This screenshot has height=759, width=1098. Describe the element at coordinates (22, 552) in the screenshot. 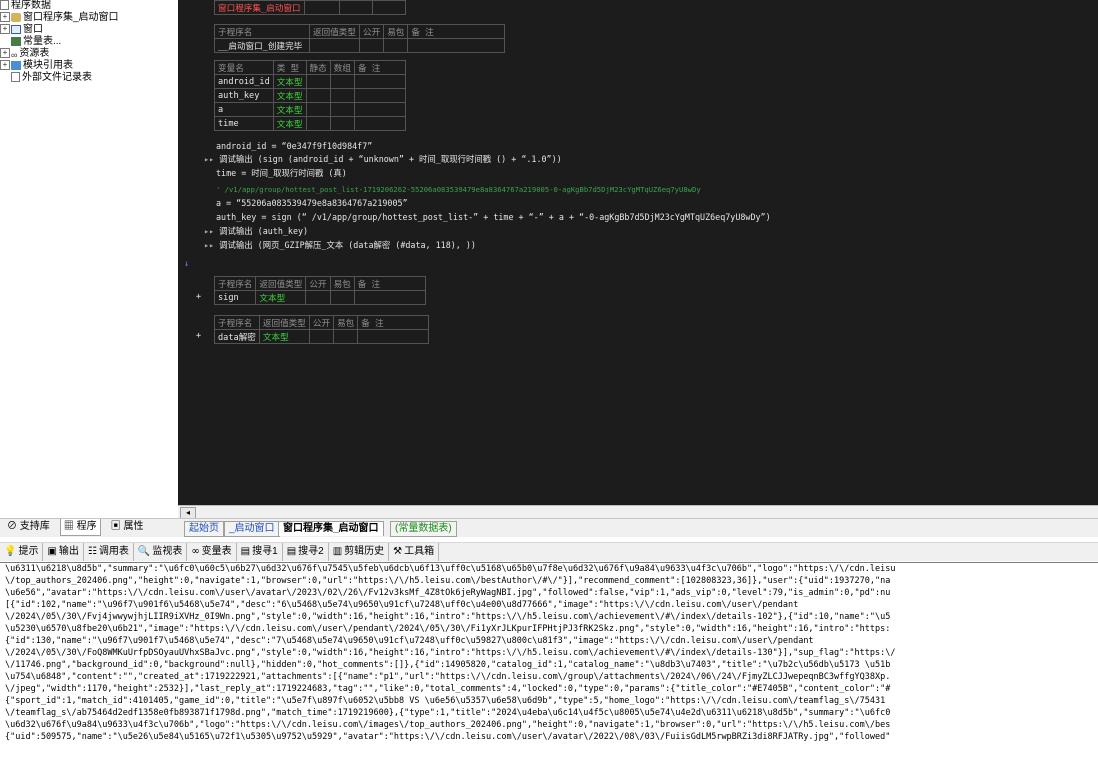

I see `tab-tips: 💡 提示` at that location.